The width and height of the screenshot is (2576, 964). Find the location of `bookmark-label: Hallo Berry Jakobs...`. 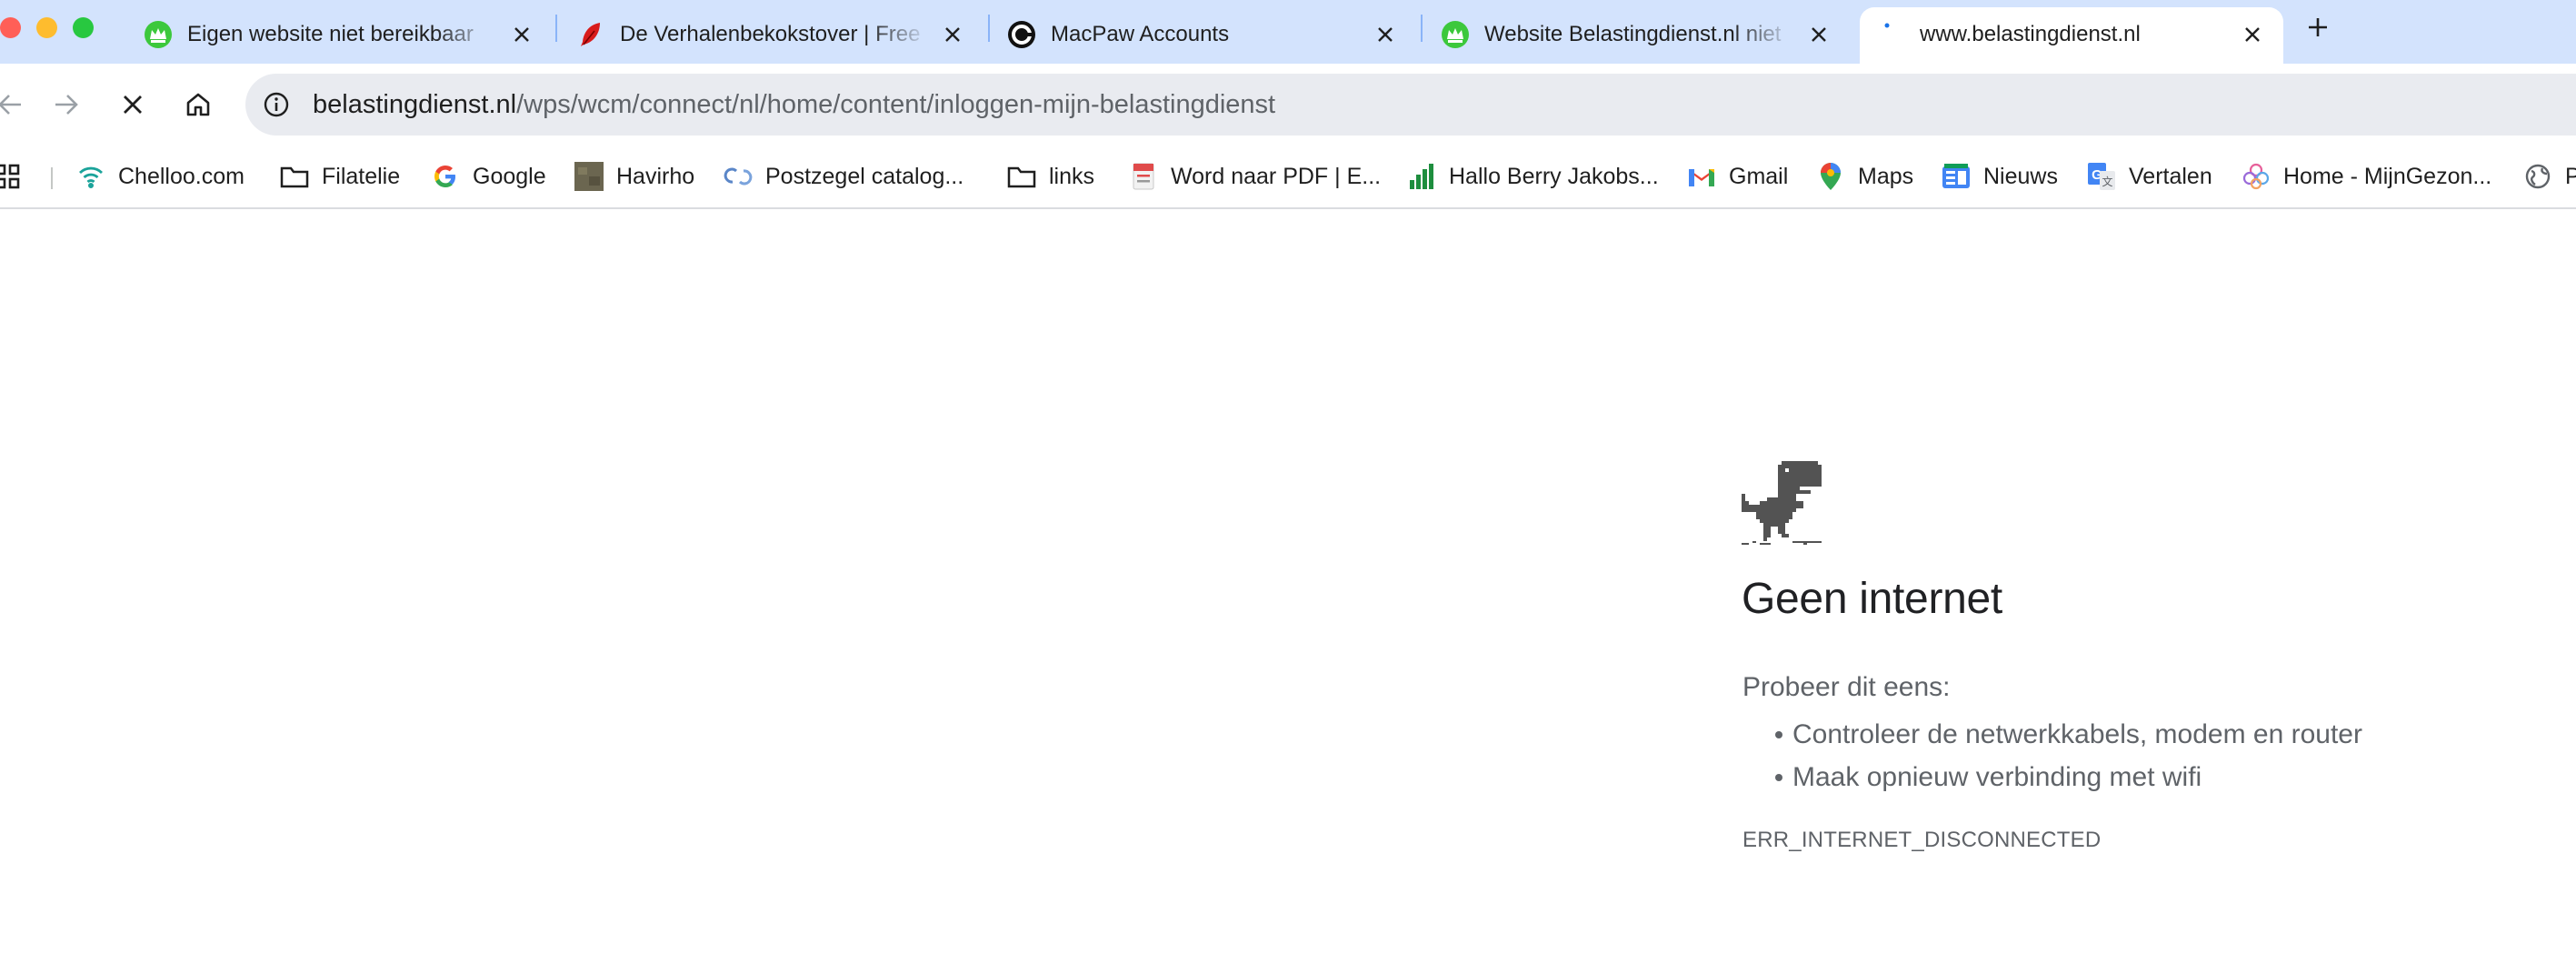

bookmark-label: Hallo Berry Jakobs... is located at coordinates (1554, 176).